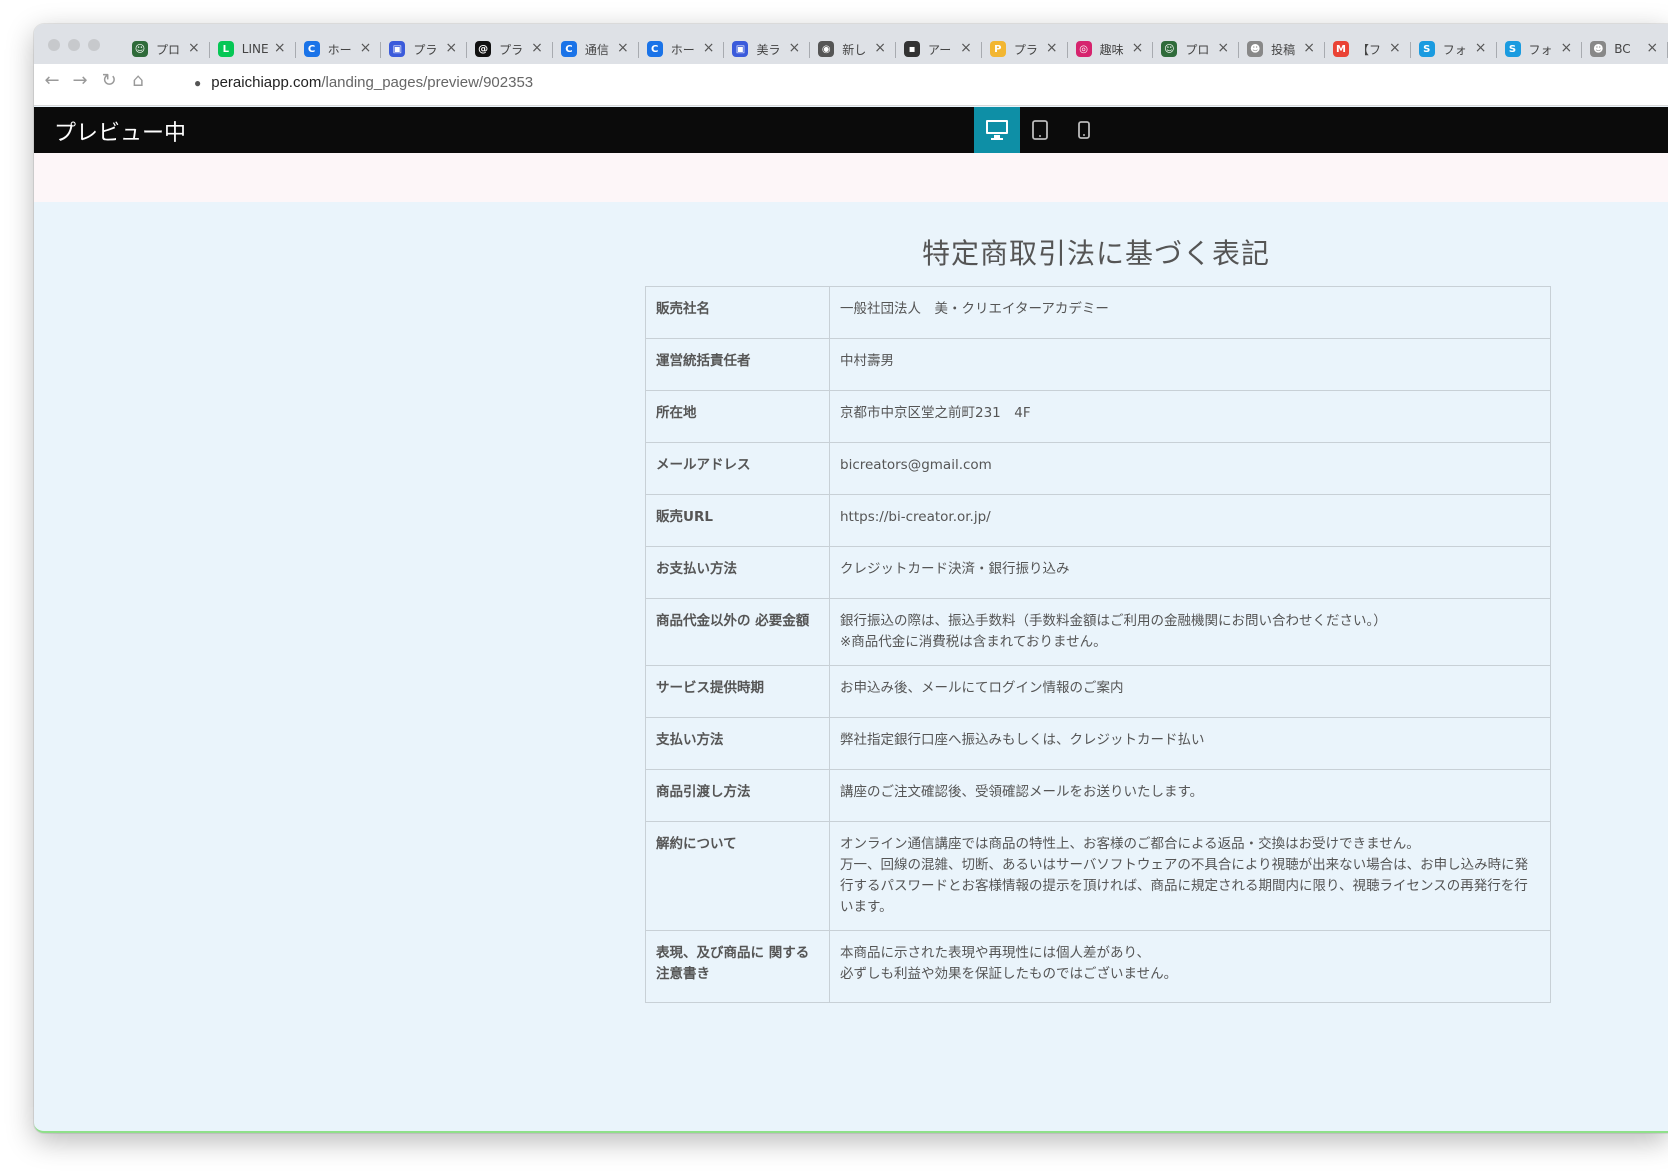 The image size is (1668, 1173). I want to click on close-window-button, so click(54, 45).